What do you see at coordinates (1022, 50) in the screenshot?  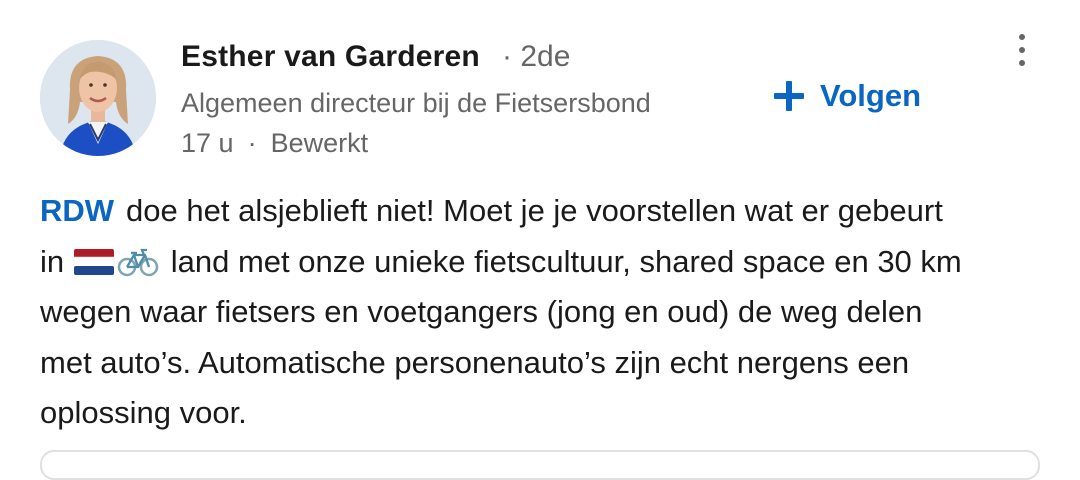 I see `more-options-icon` at bounding box center [1022, 50].